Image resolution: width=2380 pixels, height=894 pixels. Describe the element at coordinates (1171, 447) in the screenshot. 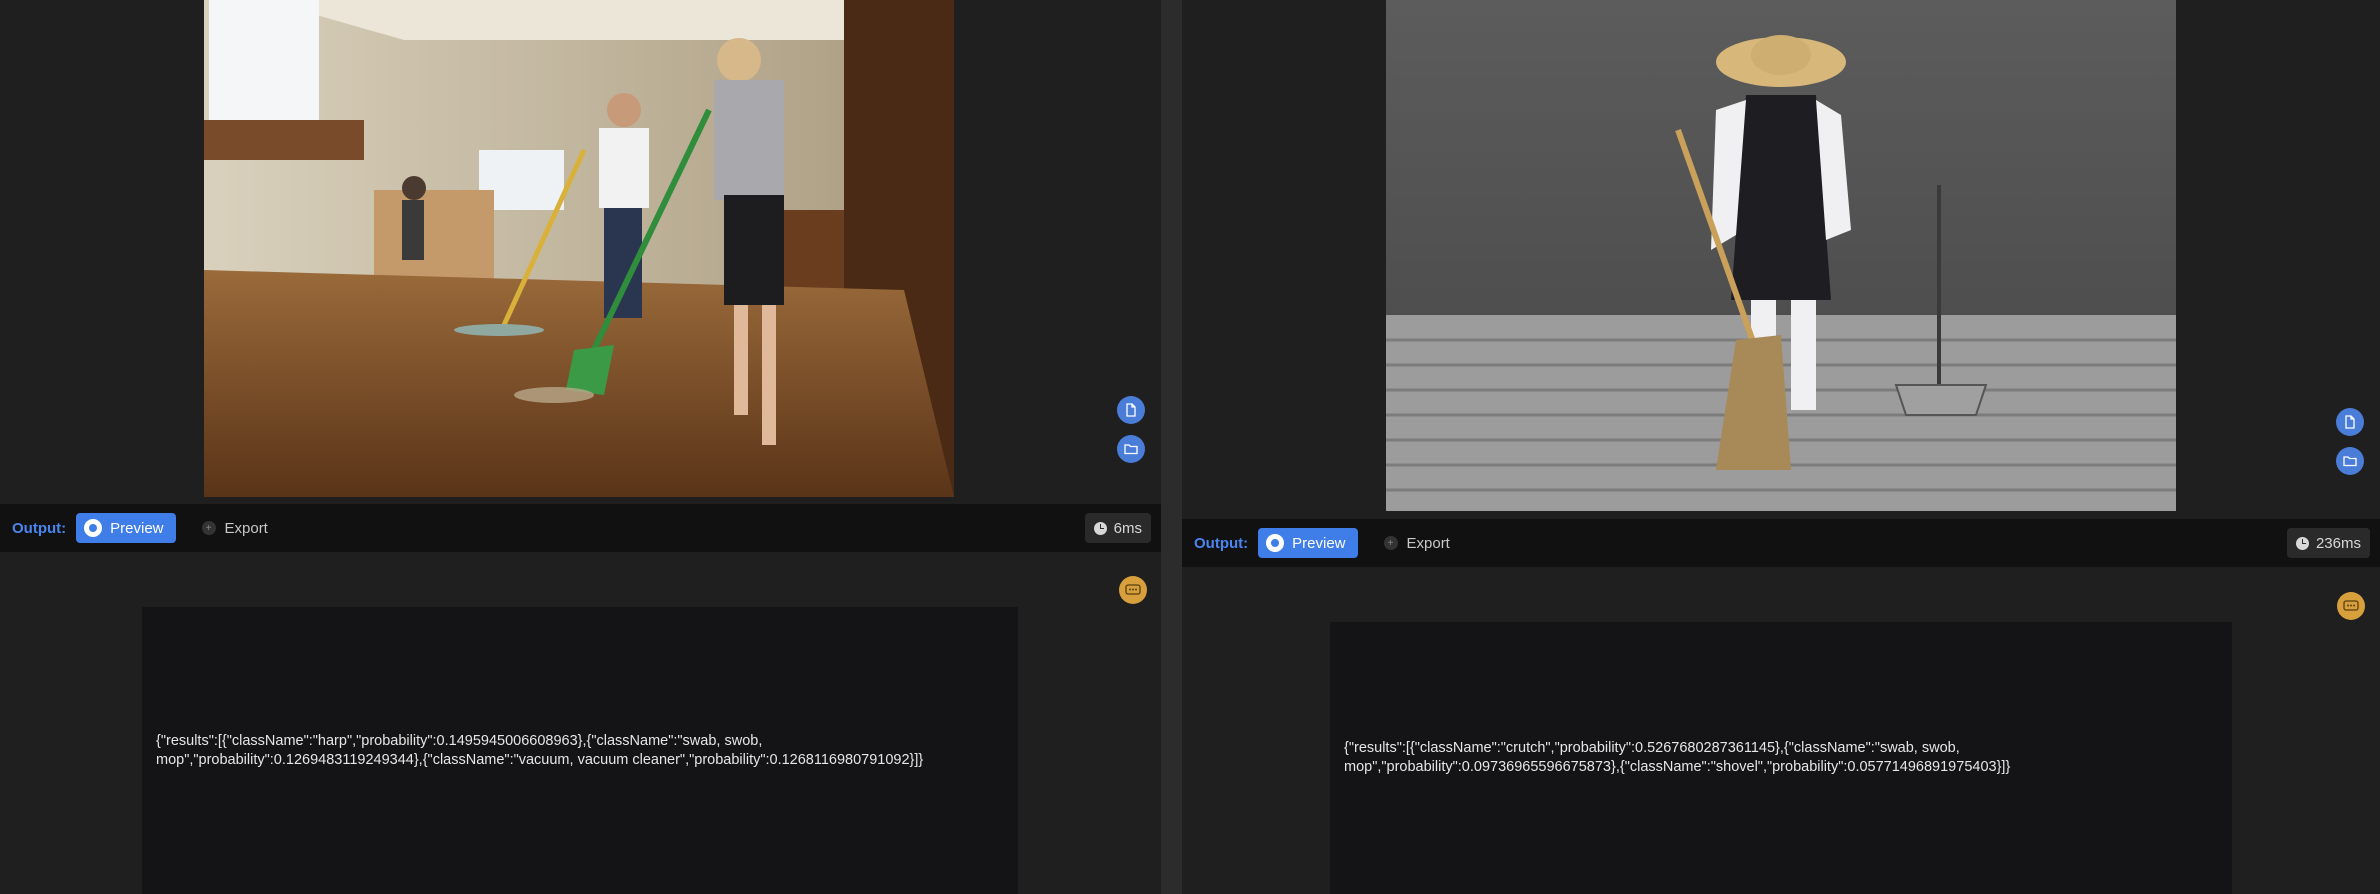

I see `panel-divider` at that location.